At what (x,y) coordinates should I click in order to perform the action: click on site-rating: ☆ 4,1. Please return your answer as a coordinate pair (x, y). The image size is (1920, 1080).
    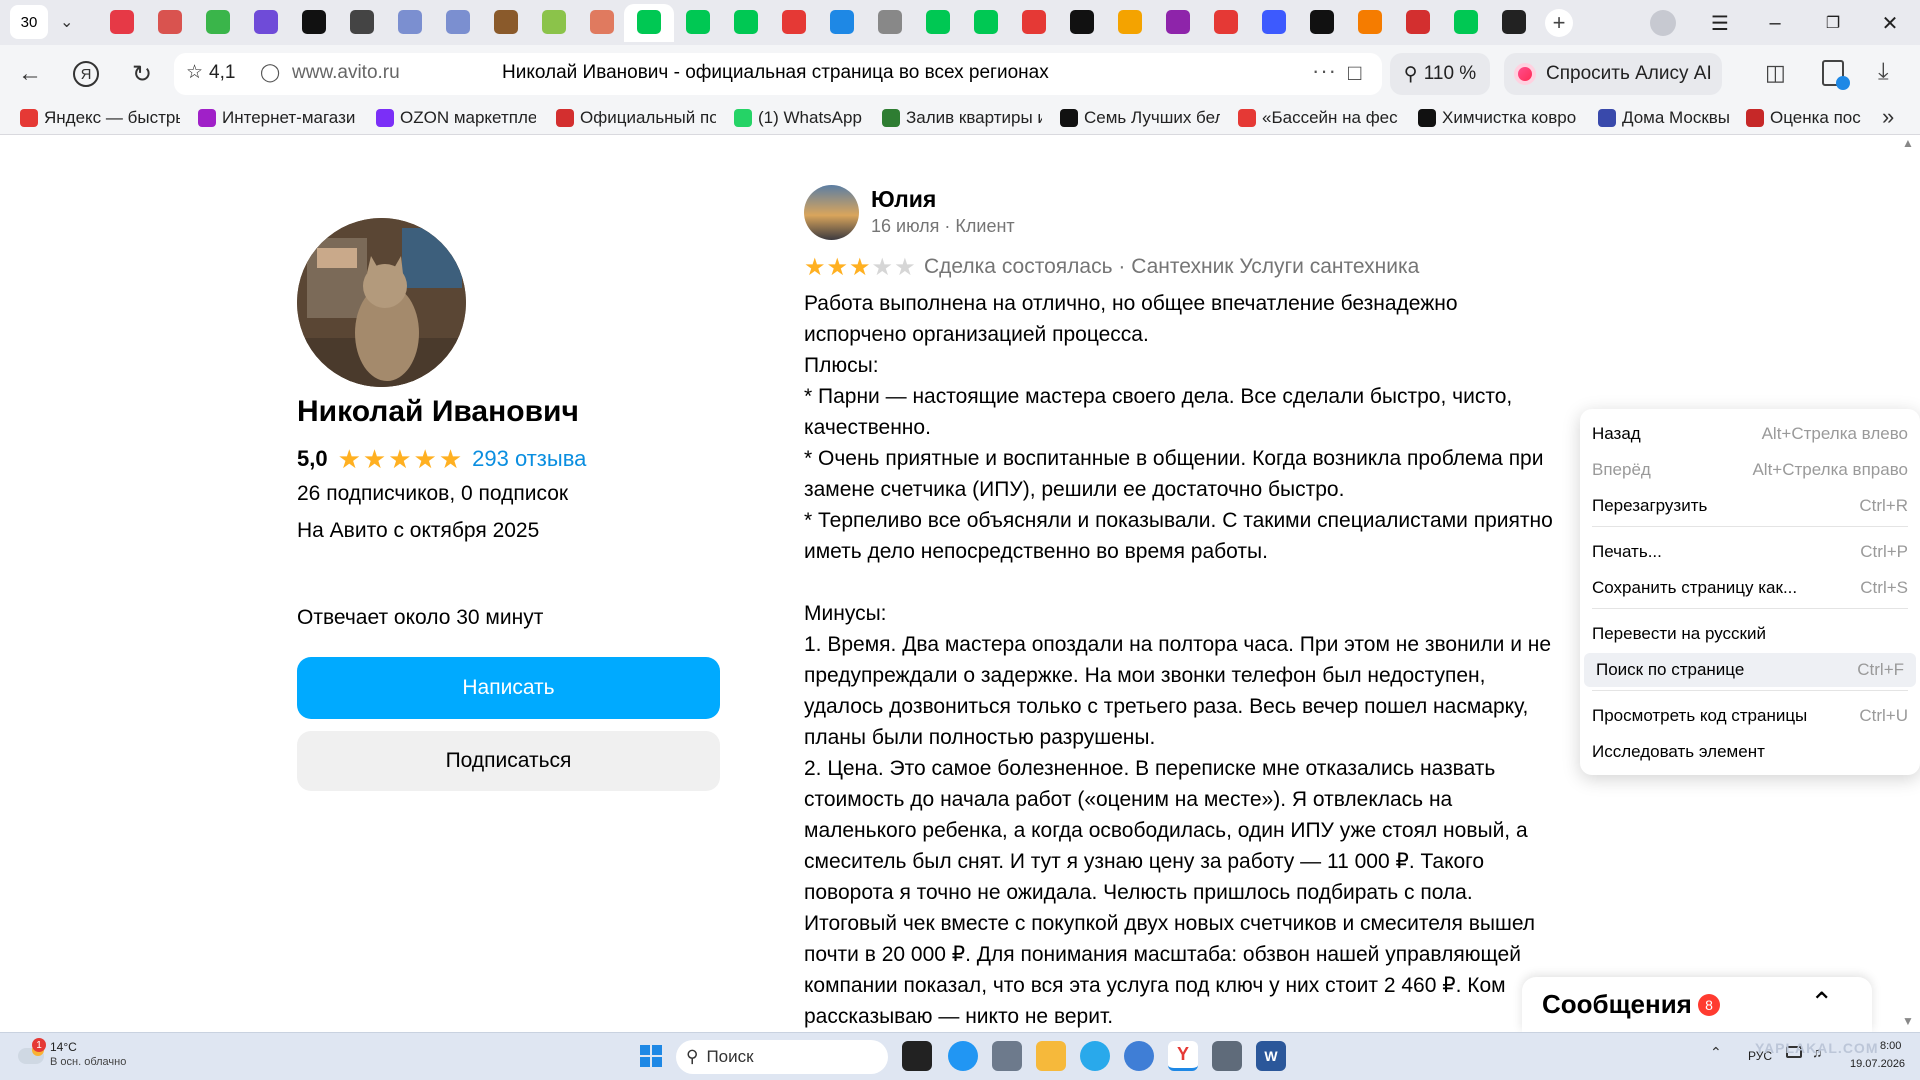
    Looking at the image, I should click on (210, 72).